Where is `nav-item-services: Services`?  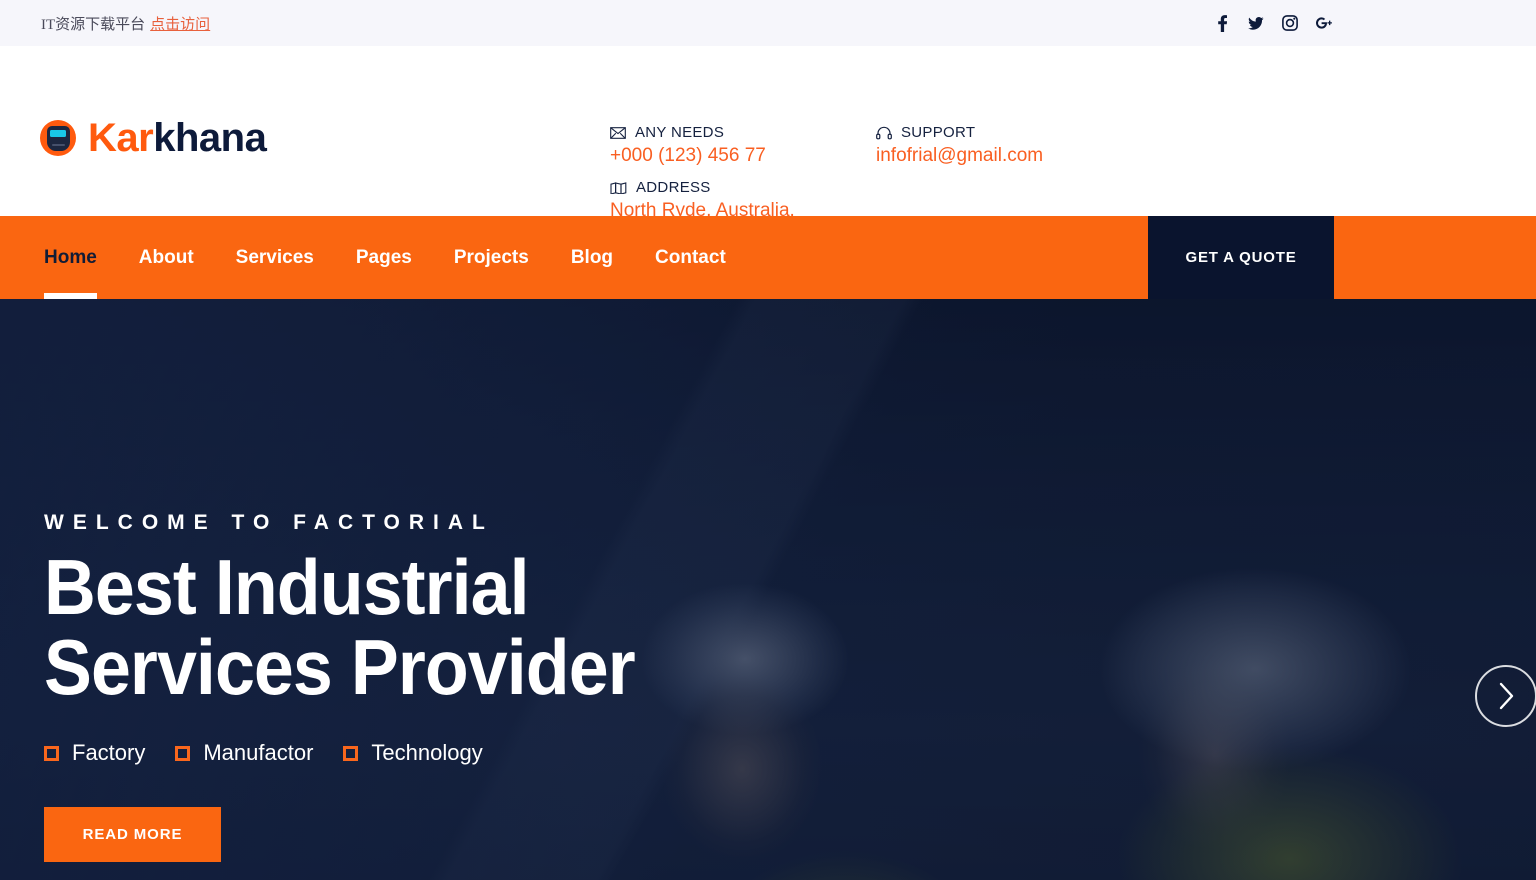
nav-item-services: Services is located at coordinates (275, 257).